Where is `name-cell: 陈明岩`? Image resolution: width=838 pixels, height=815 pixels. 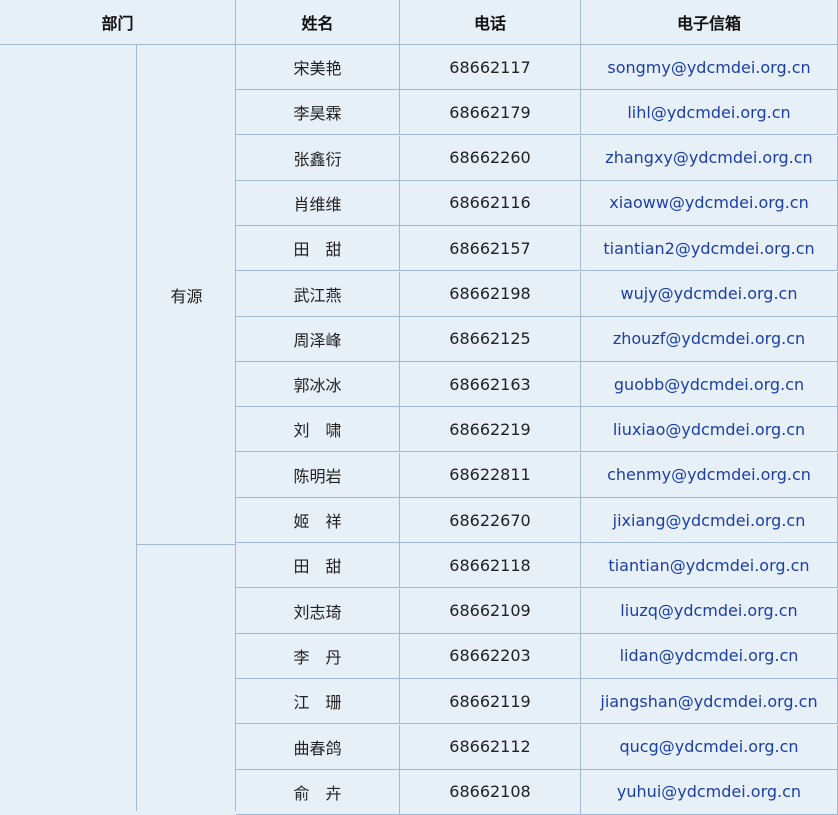 name-cell: 陈明岩 is located at coordinates (318, 475).